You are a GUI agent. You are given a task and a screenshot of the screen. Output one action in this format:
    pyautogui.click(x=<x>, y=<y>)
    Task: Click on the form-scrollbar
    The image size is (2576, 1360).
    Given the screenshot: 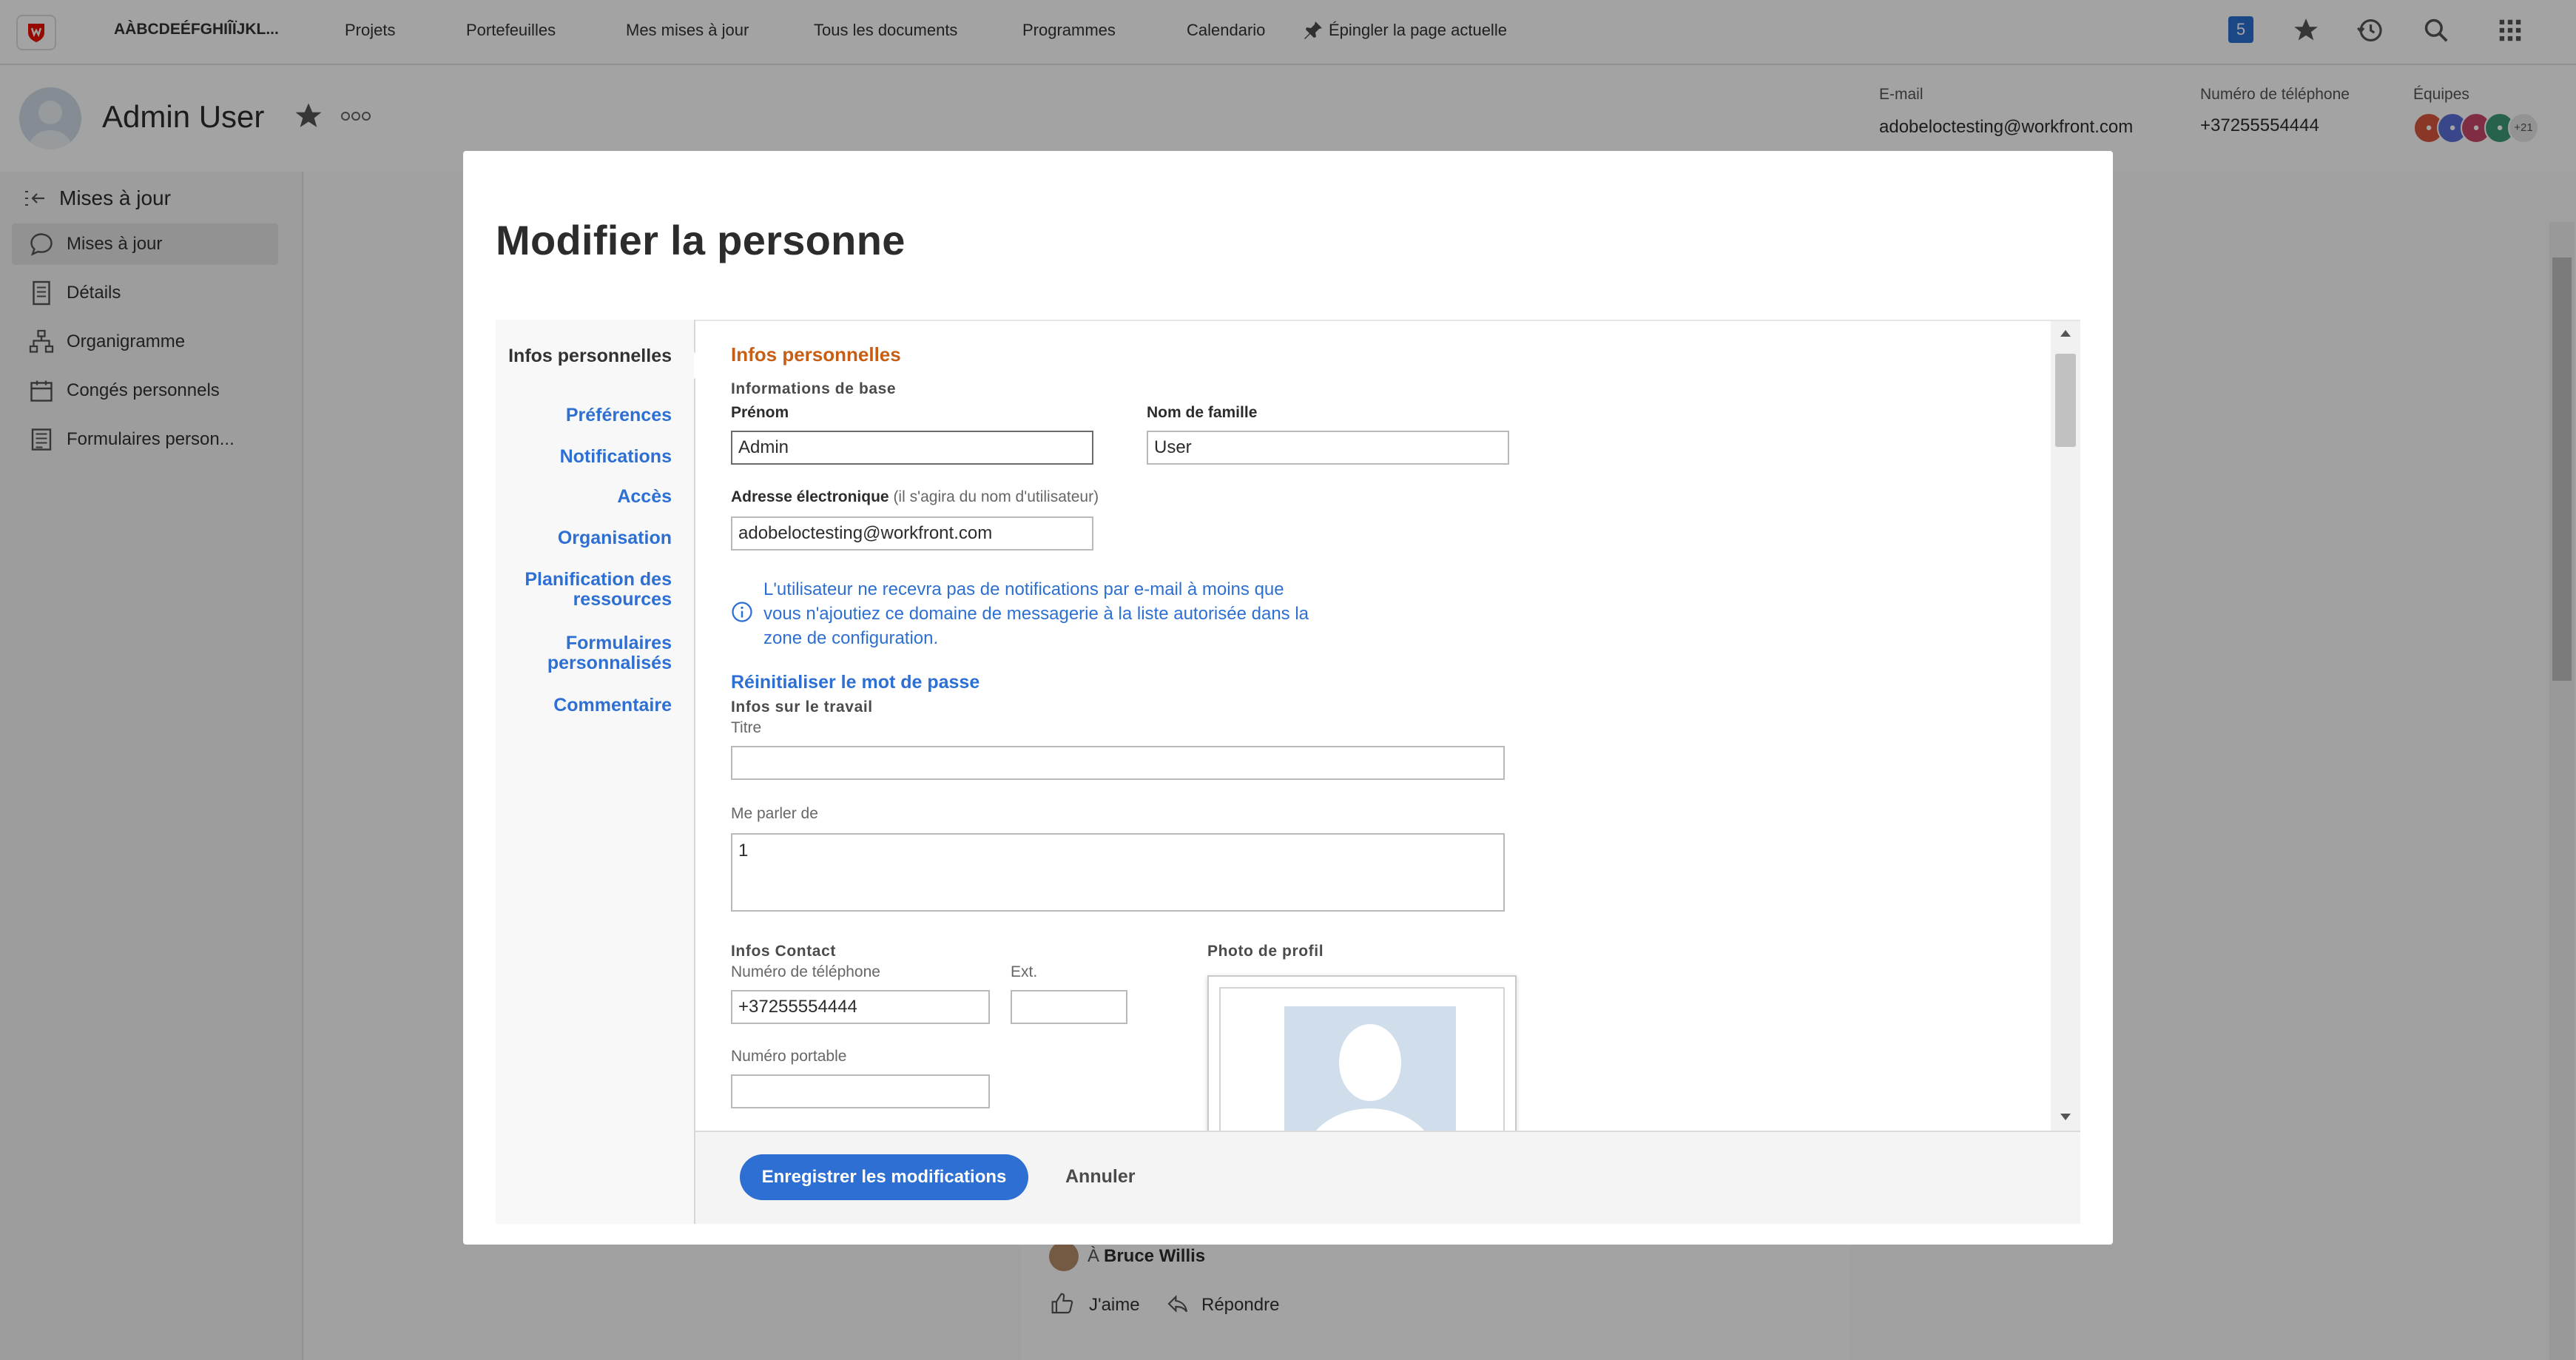 What is the action you would take?
    pyautogui.click(x=2065, y=726)
    